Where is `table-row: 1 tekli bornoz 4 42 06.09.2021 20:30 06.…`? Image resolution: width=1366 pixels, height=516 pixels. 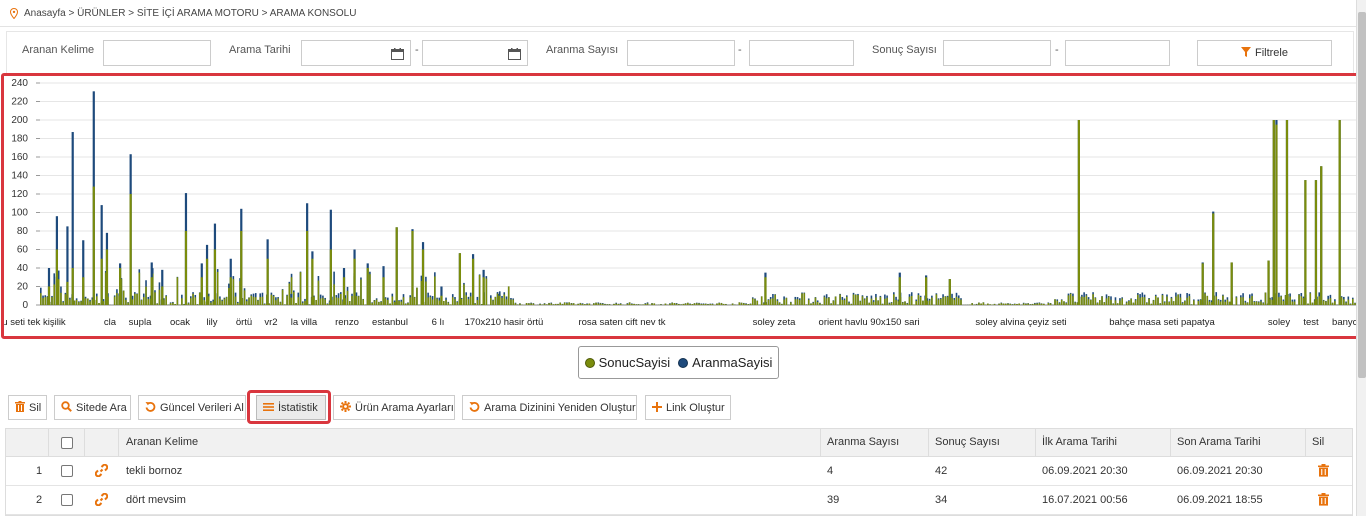
table-row: 1 tekli bornoz 4 42 06.09.2021 20:30 06.… is located at coordinates (679, 471).